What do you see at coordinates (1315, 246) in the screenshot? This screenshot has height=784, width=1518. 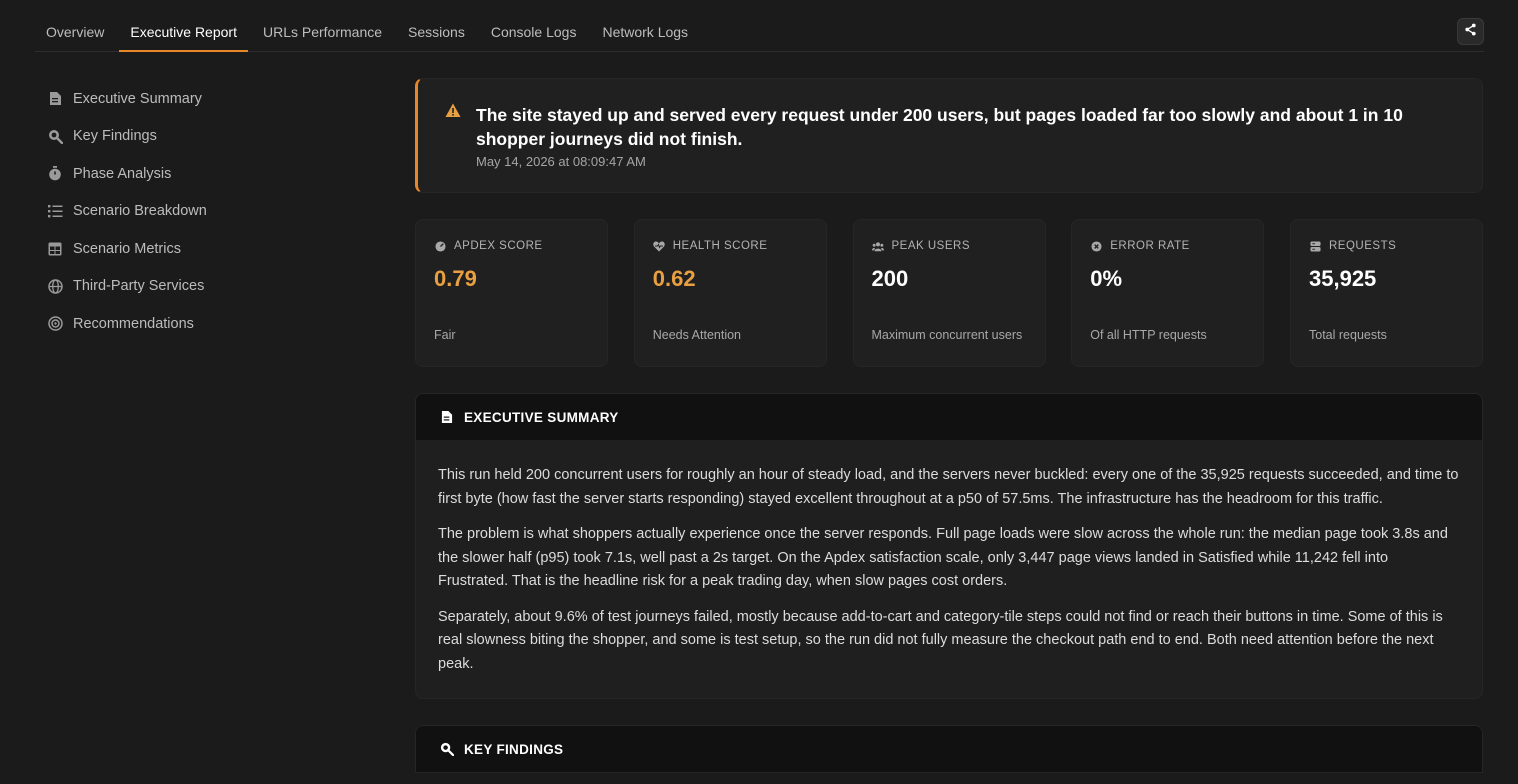 I see `server-icon` at bounding box center [1315, 246].